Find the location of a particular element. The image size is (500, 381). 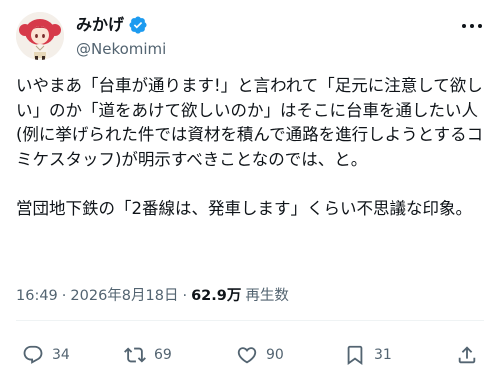

action-bar: 34 69 90 31 is located at coordinates (250, 355).